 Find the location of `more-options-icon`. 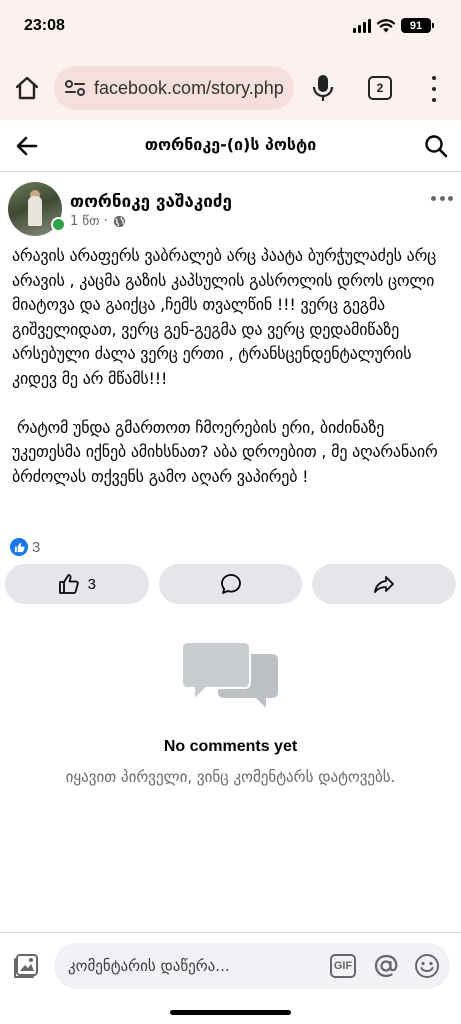

more-options-icon is located at coordinates (442, 200).